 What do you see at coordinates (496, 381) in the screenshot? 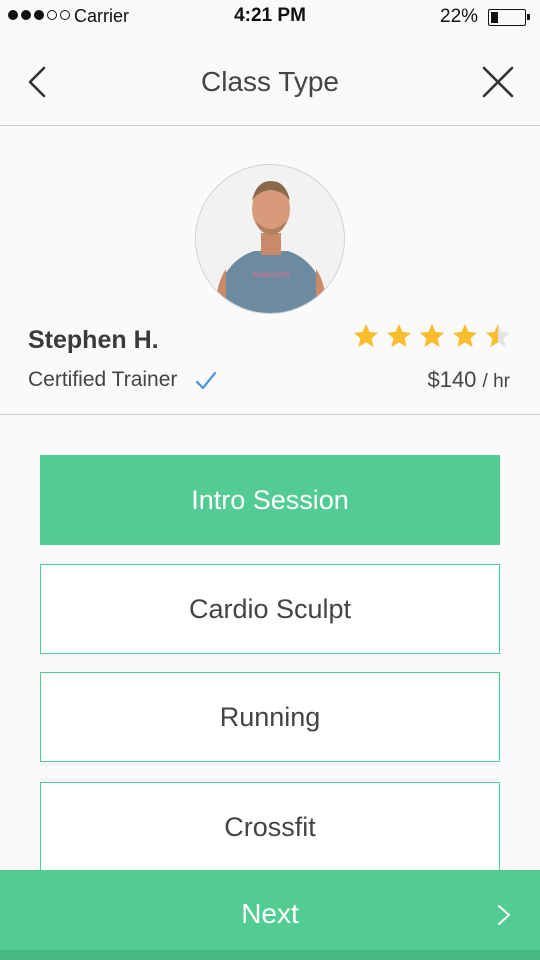
I see `price-unit: / hr` at bounding box center [496, 381].